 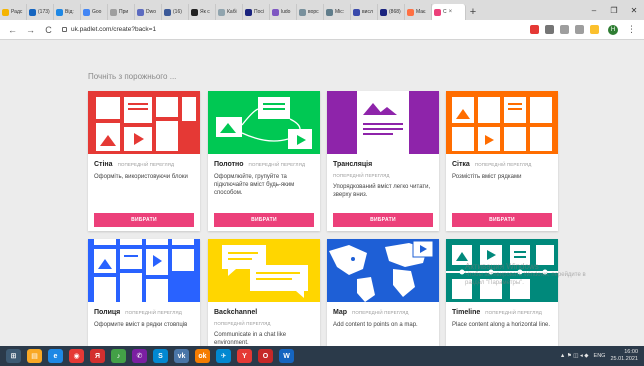 I want to click on browser-tab: При, so click(x=121, y=12).